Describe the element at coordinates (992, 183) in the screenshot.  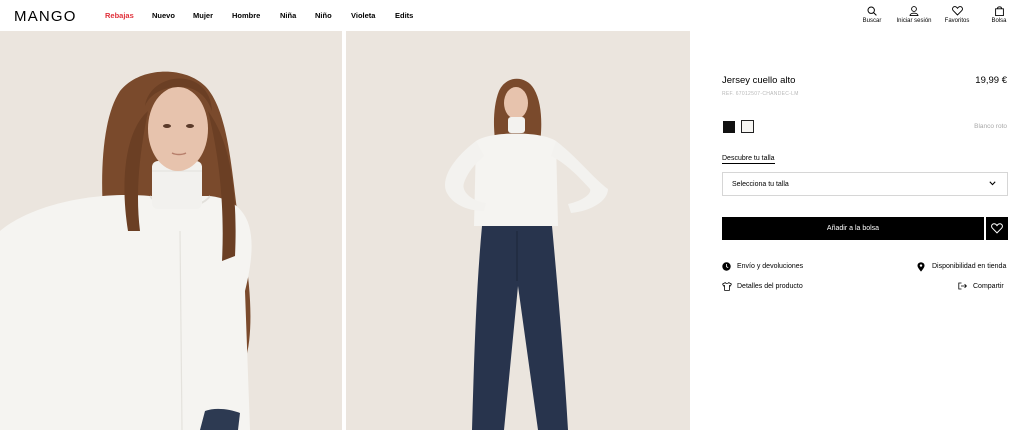
I see `chevron-down-icon` at that location.